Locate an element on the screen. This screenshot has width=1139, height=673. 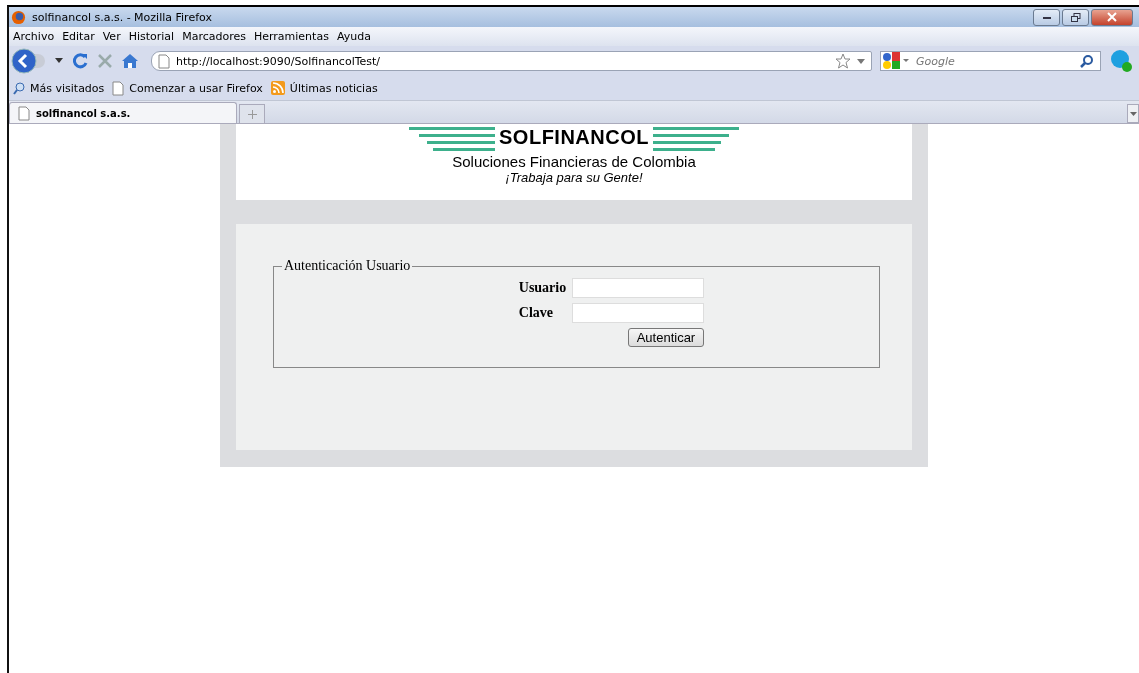
bookmark-link: Más visitados is located at coordinates (67, 88).